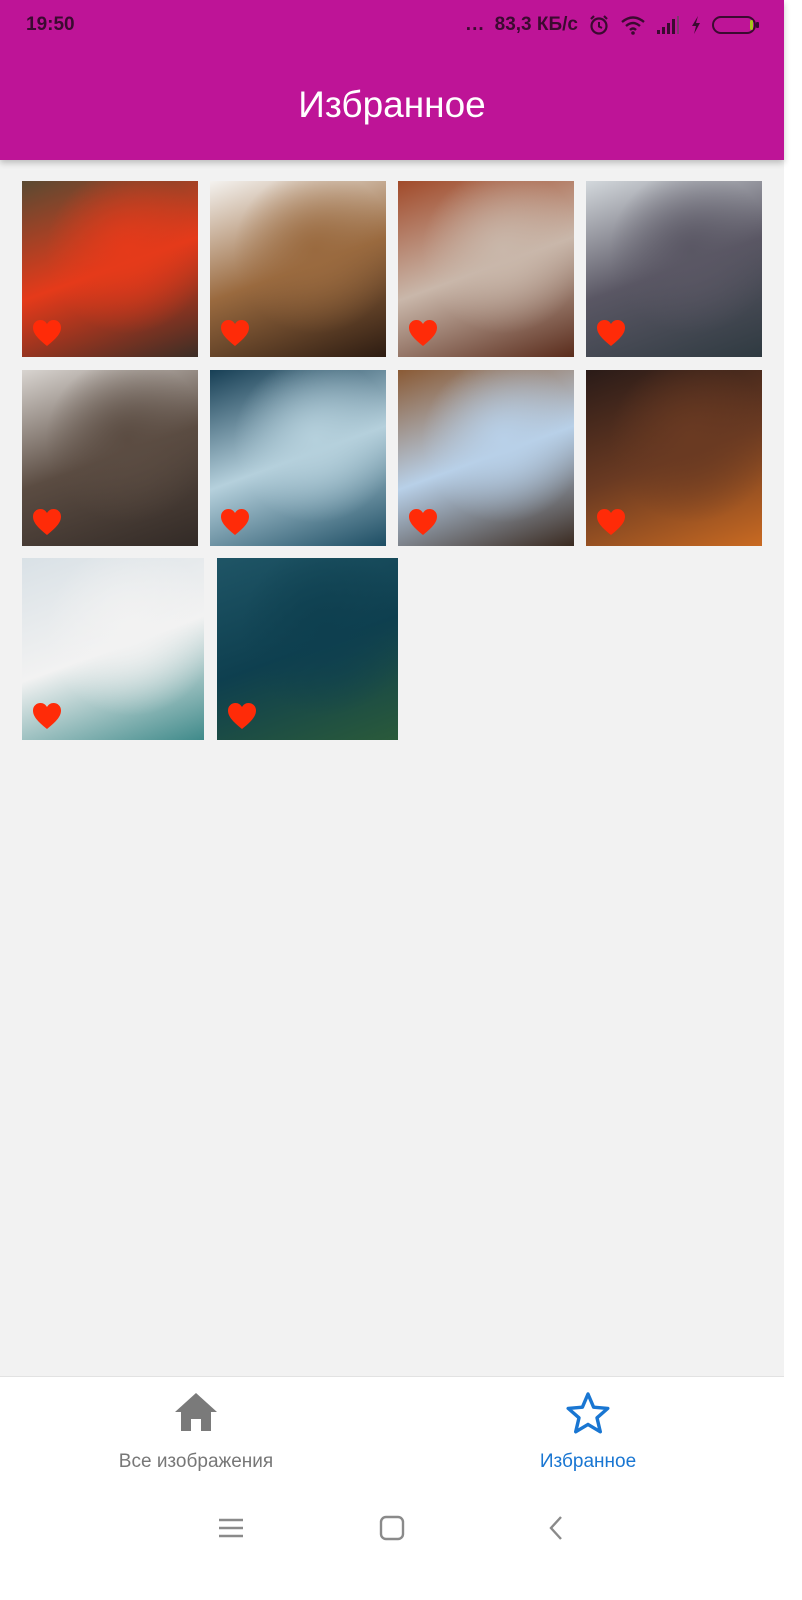 The image size is (802, 1600). I want to click on app-header: 19:50 ... 83,3 КБ/с Избранное, so click(392, 80).